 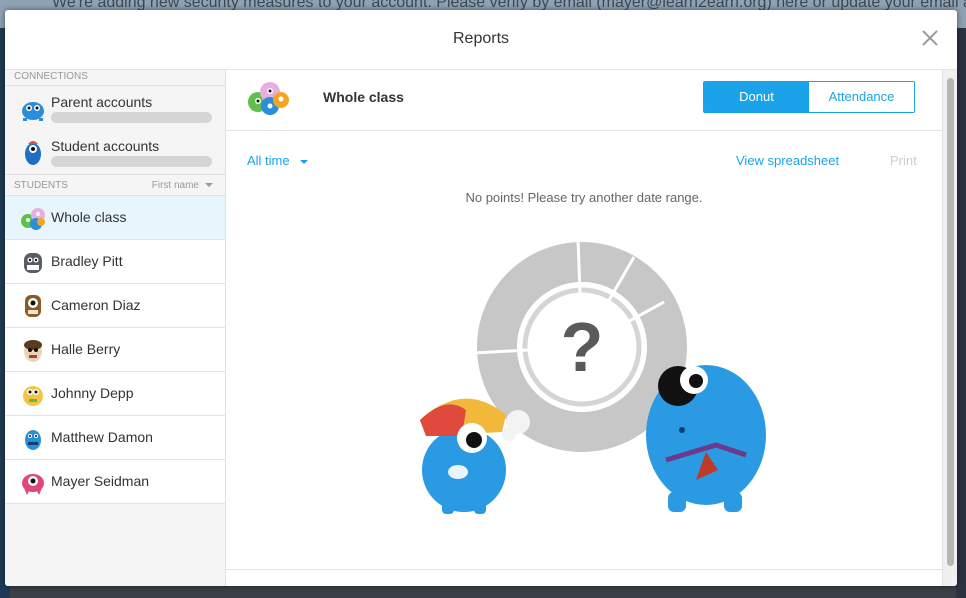 I want to click on backdrop-right, so click(x=961, y=313).